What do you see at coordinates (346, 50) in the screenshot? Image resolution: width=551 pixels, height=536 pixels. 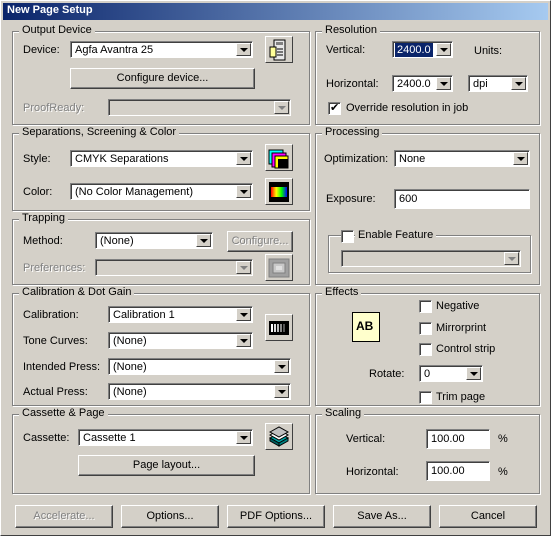 I see `resolution-vertical-label: Vertical:` at bounding box center [346, 50].